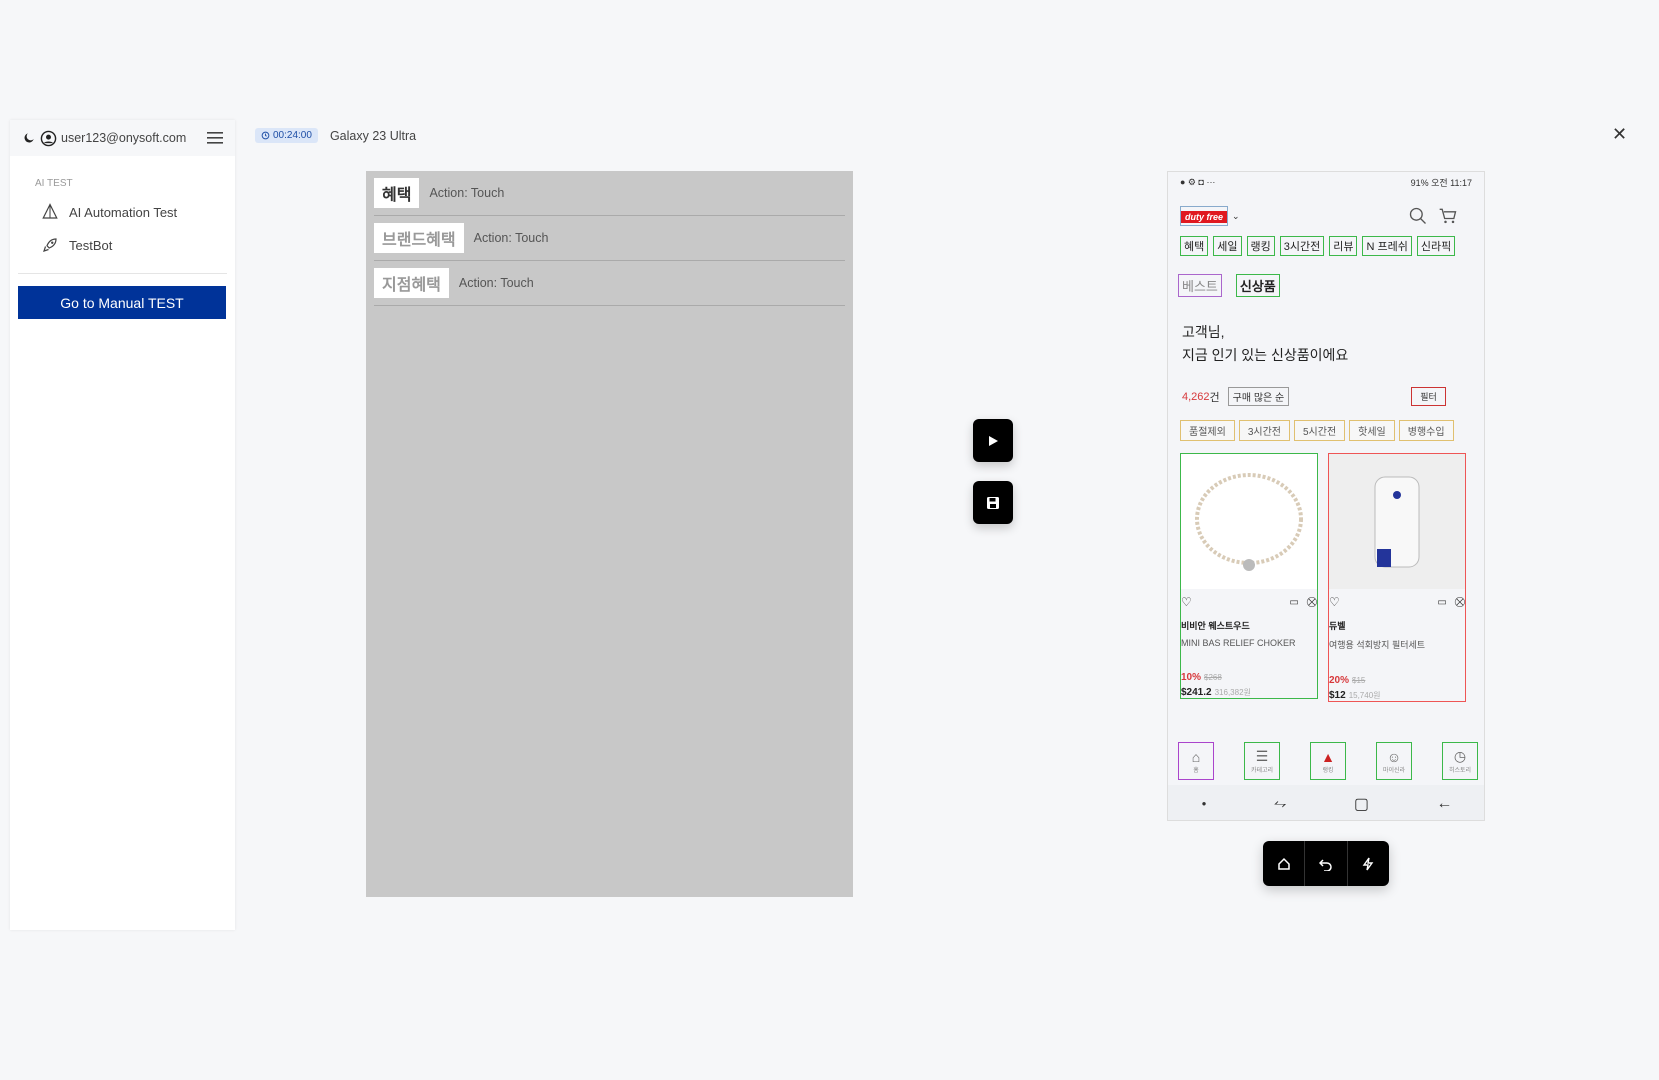 The image size is (1659, 1080). I want to click on divider, so click(122, 273).